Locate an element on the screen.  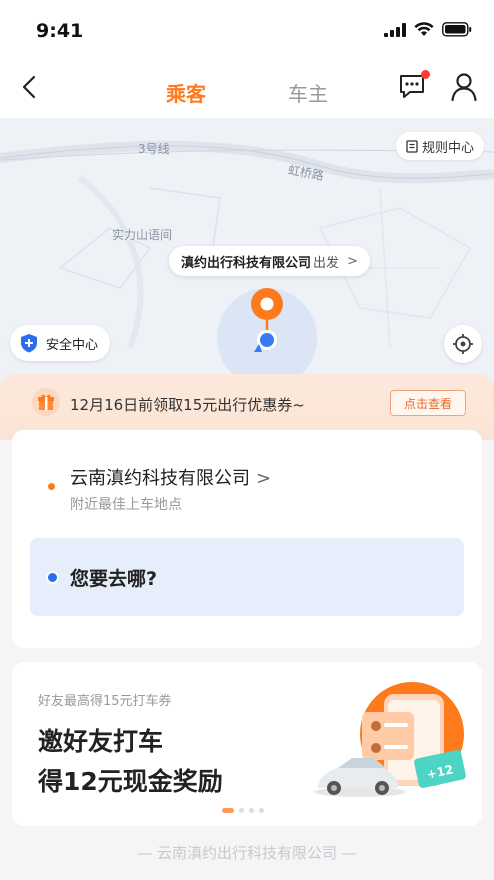
coupon-text: 12月16日前领取15元出行优惠券~ is located at coordinates (187, 405).